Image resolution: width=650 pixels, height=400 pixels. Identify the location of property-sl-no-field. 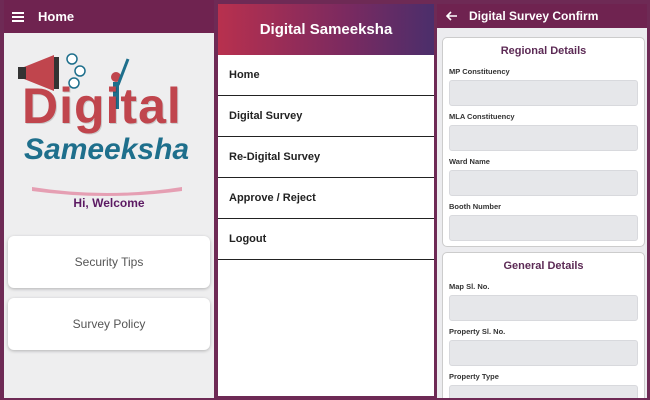
(543, 353).